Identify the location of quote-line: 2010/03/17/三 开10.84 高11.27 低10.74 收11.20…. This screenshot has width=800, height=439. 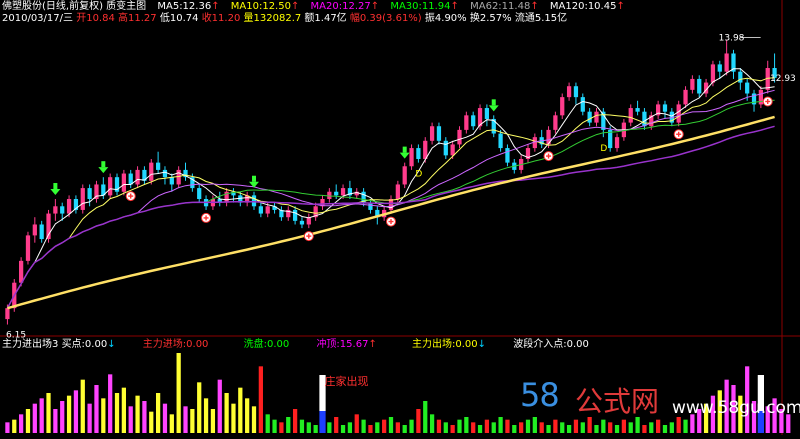
(284, 19).